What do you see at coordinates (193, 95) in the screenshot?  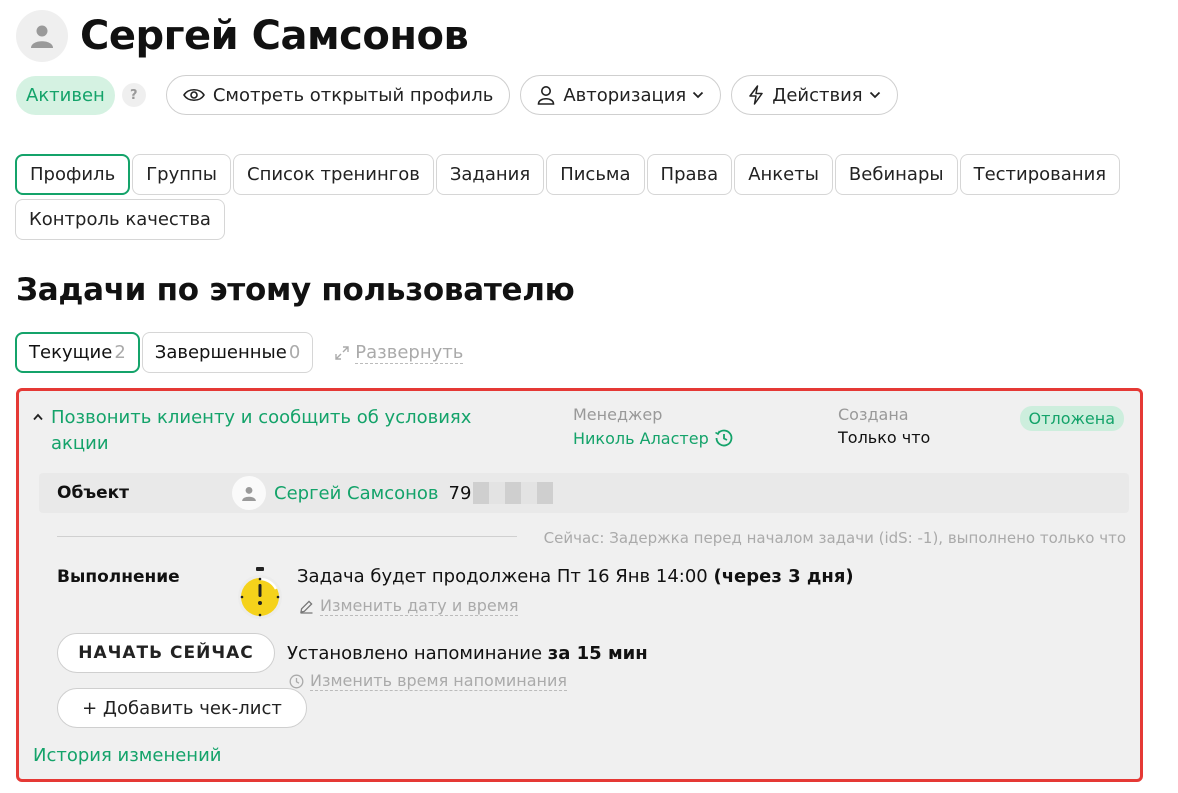 I see `eye-icon` at bounding box center [193, 95].